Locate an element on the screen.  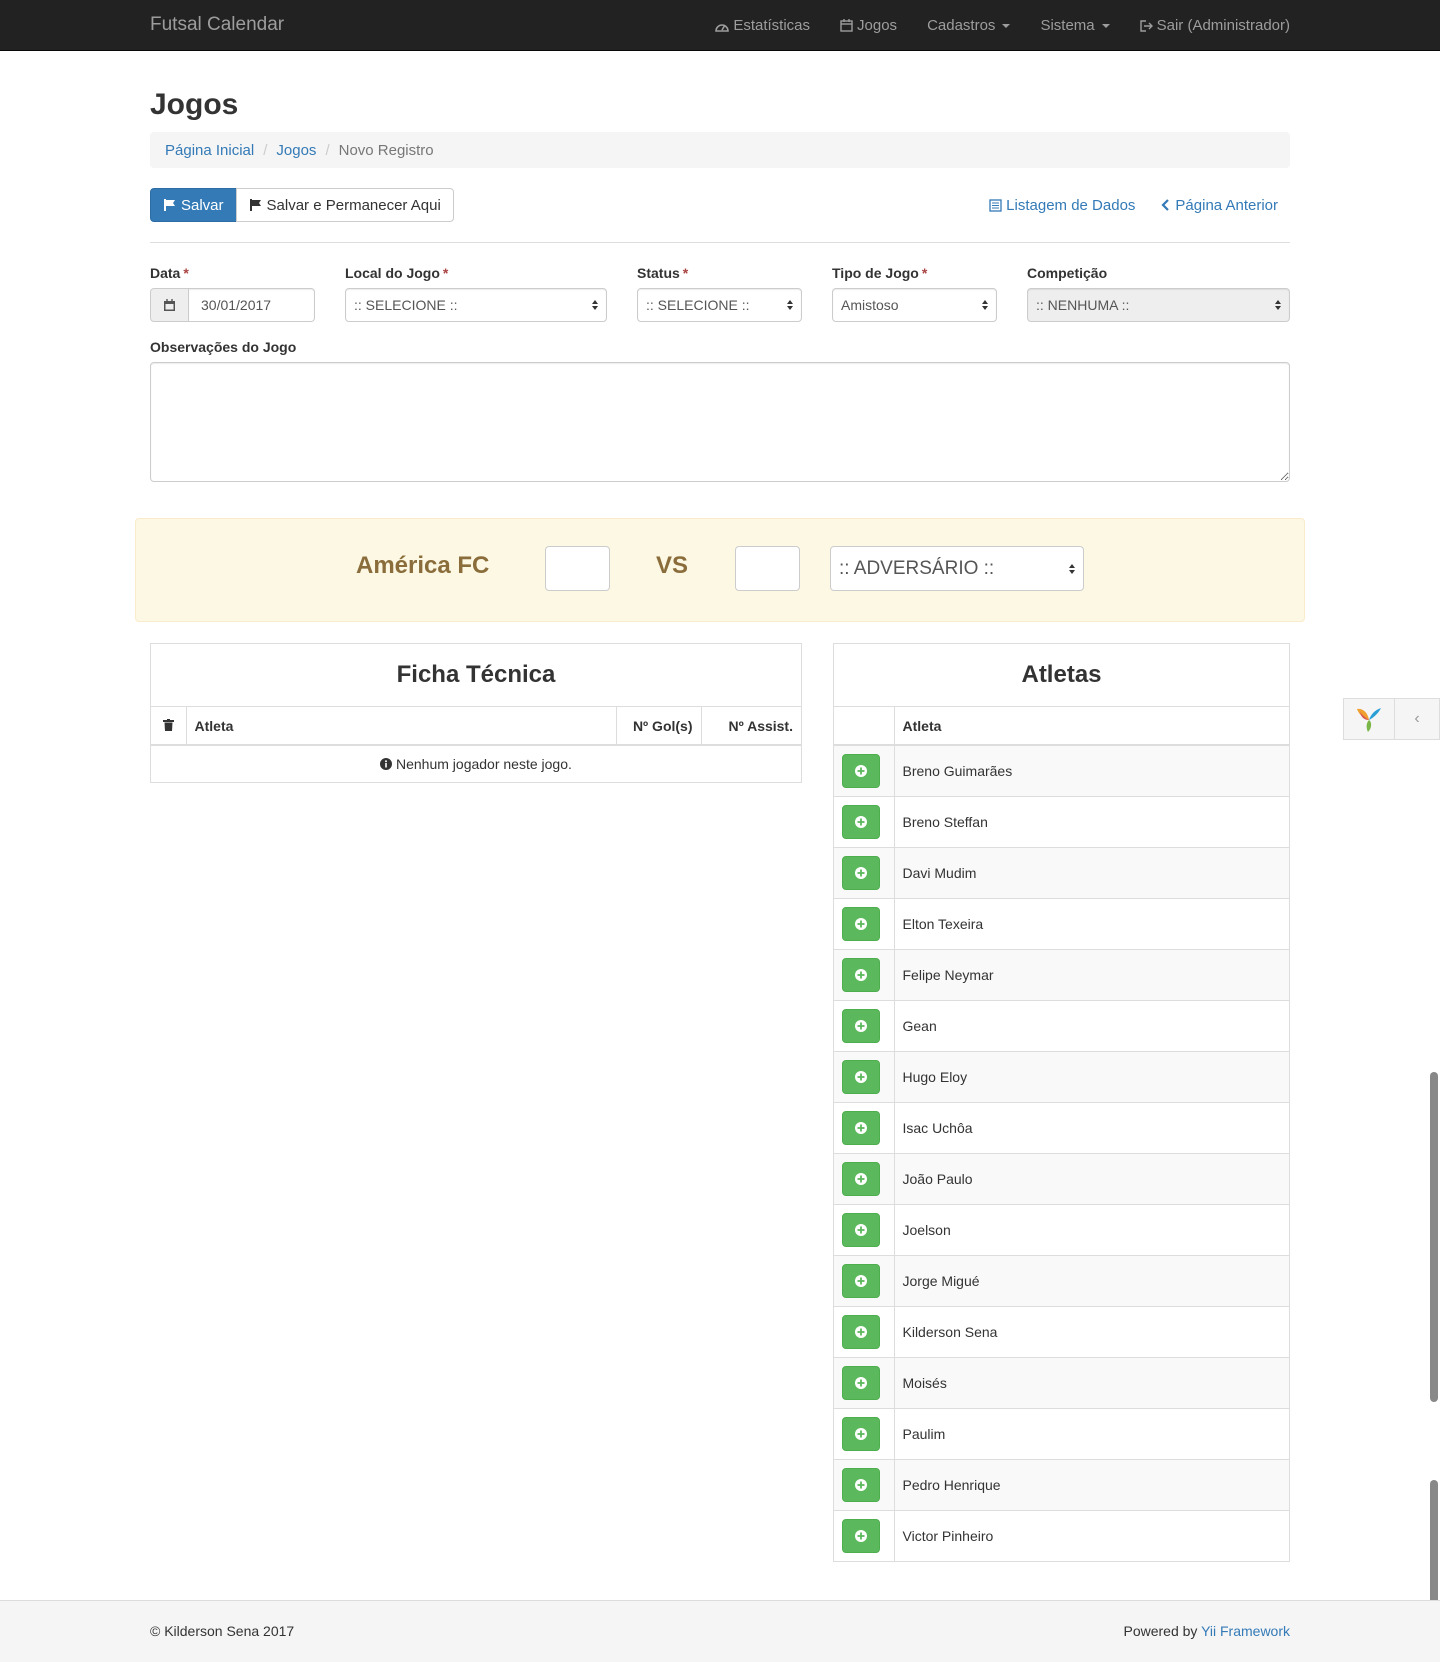
yii-logo-icon is located at coordinates (1369, 719).